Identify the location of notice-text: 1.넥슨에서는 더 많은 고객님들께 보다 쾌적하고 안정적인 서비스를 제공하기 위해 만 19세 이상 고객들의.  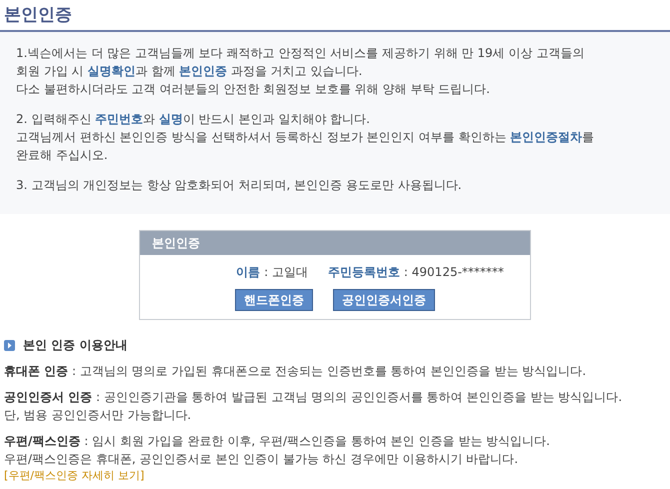
(301, 53).